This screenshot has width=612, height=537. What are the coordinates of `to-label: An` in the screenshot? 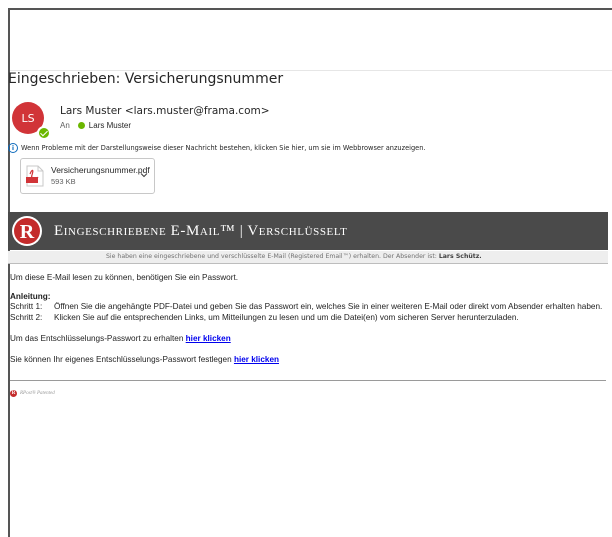 It's located at (65, 125).